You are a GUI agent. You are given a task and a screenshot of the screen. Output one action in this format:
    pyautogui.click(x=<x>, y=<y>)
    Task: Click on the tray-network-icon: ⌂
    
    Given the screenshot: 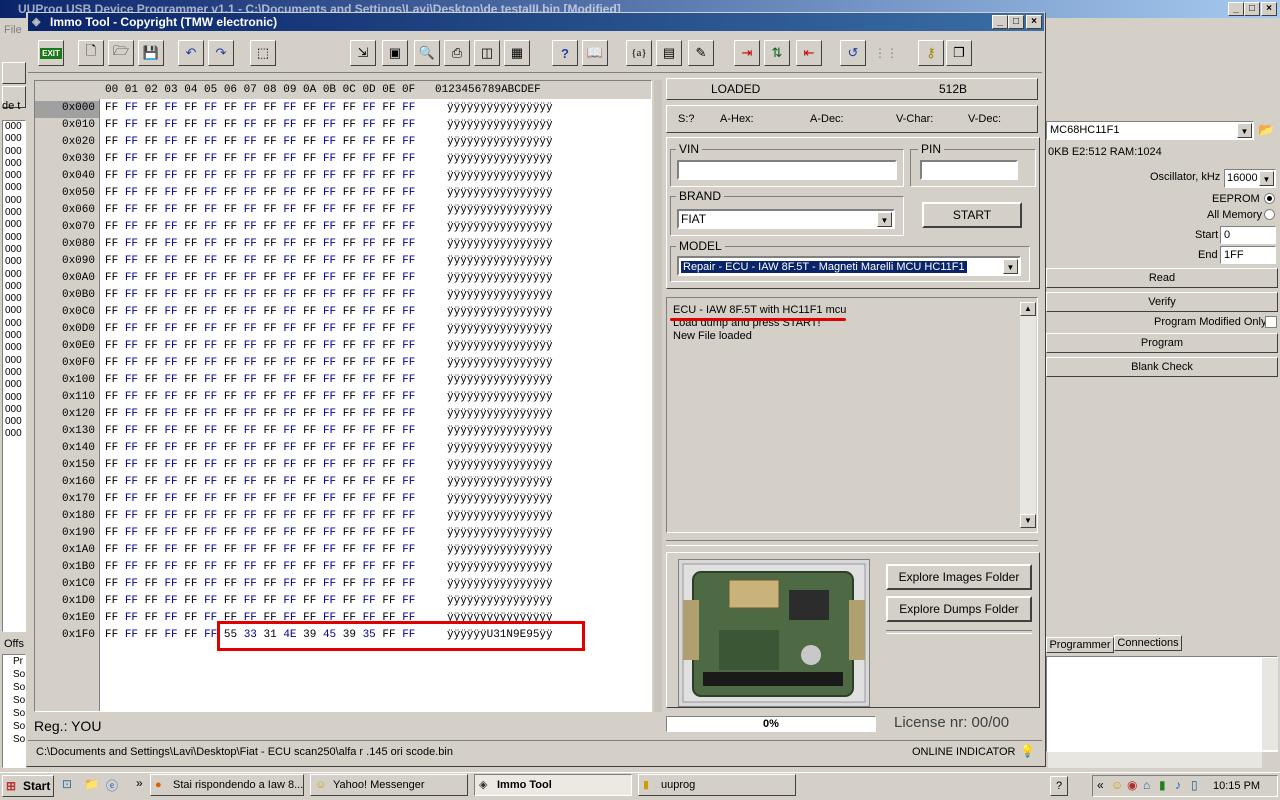 What is the action you would take?
    pyautogui.click(x=1146, y=785)
    